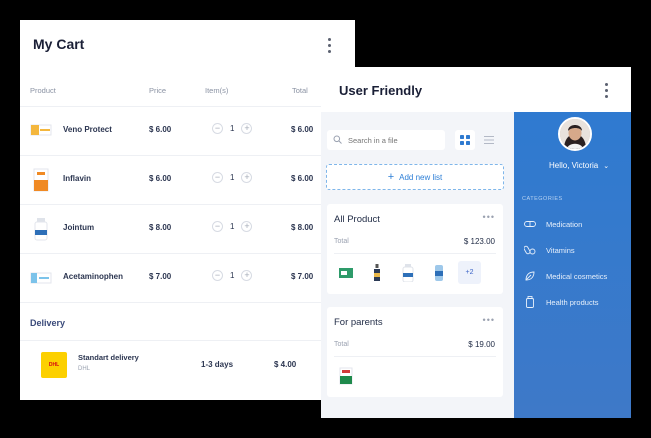 The image size is (651, 438). Describe the element at coordinates (337, 140) in the screenshot. I see `search-icon` at that location.